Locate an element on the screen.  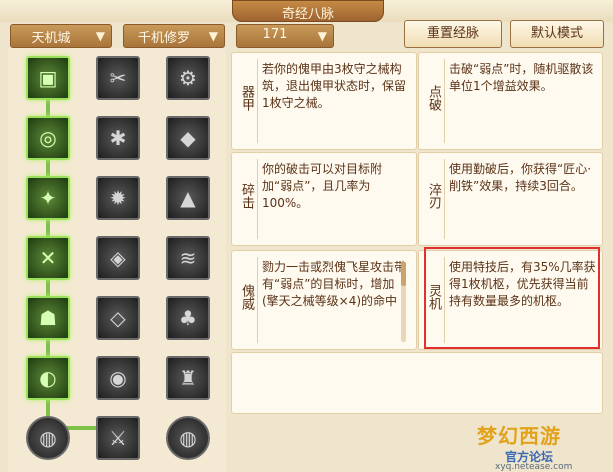
meridian-node: ♣ is located at coordinates (188, 318).